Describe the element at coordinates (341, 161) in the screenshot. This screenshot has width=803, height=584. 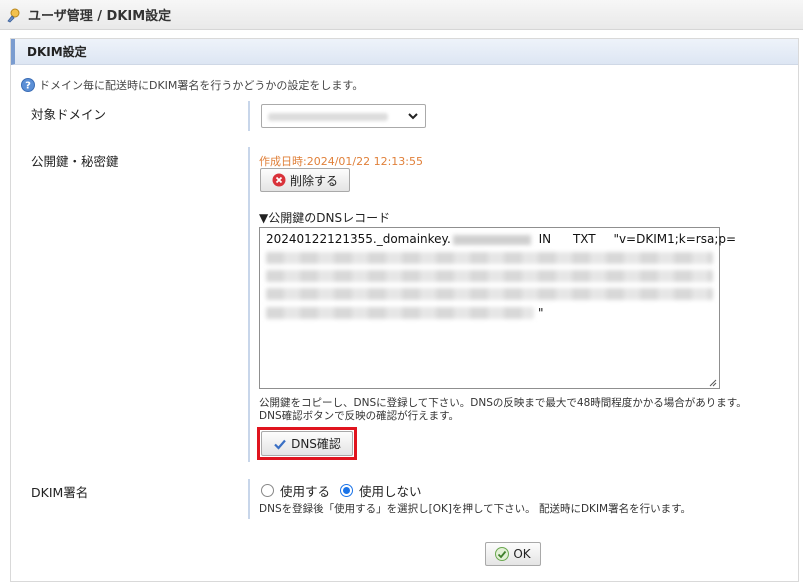
I see `created-timestamp: 作成日時:2024/01/22 12:13:55` at that location.